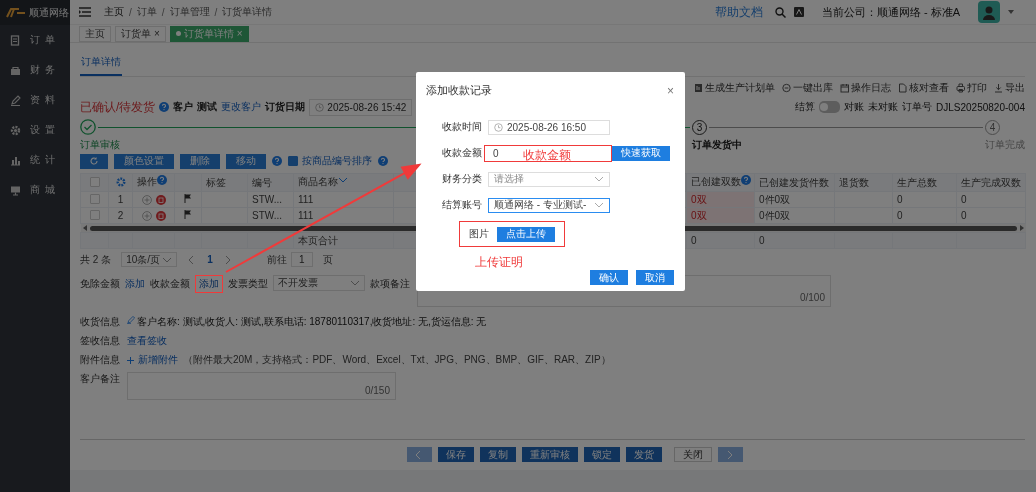 The height and width of the screenshot is (492, 1036). Describe the element at coordinates (100, 360) in the screenshot. I see `field-label: 附件信息` at that location.